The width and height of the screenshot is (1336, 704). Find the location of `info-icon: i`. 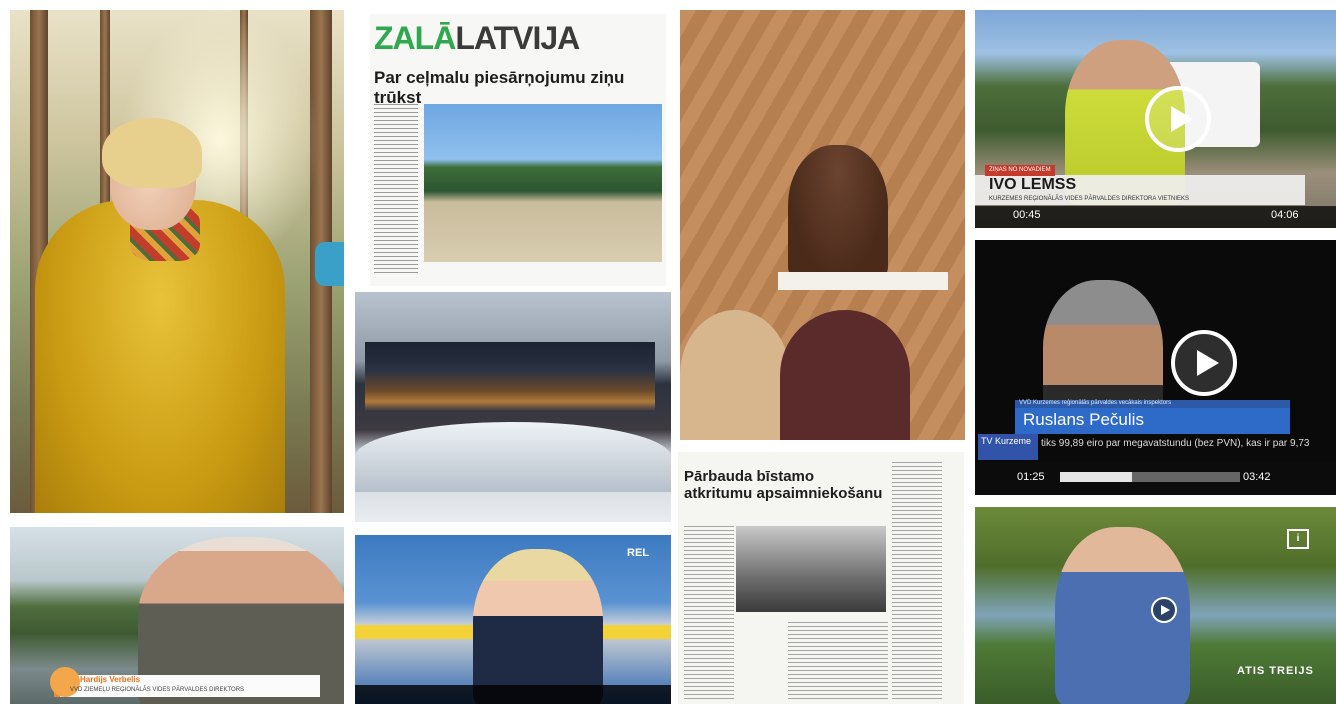

info-icon: i is located at coordinates (1298, 539).